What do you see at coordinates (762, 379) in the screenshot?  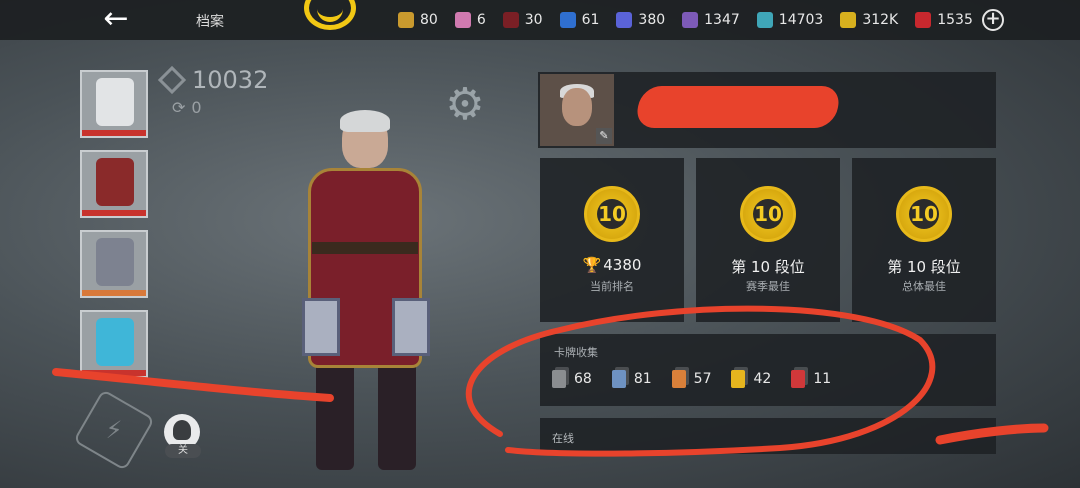 I see `card-count-value: 42` at bounding box center [762, 379].